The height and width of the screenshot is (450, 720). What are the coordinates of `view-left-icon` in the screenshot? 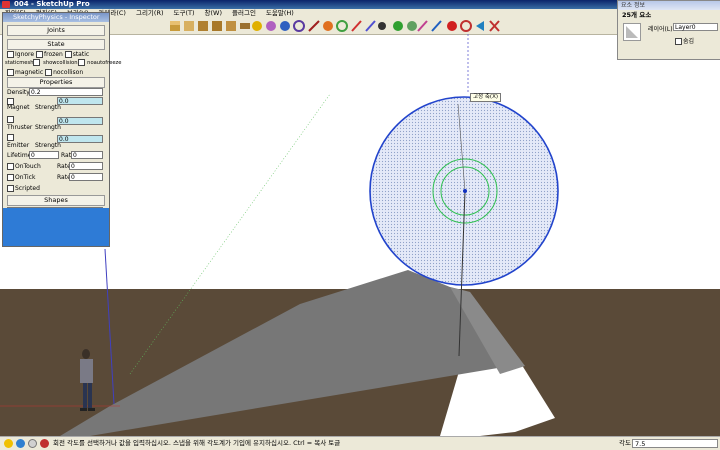 It's located at (245, 26).